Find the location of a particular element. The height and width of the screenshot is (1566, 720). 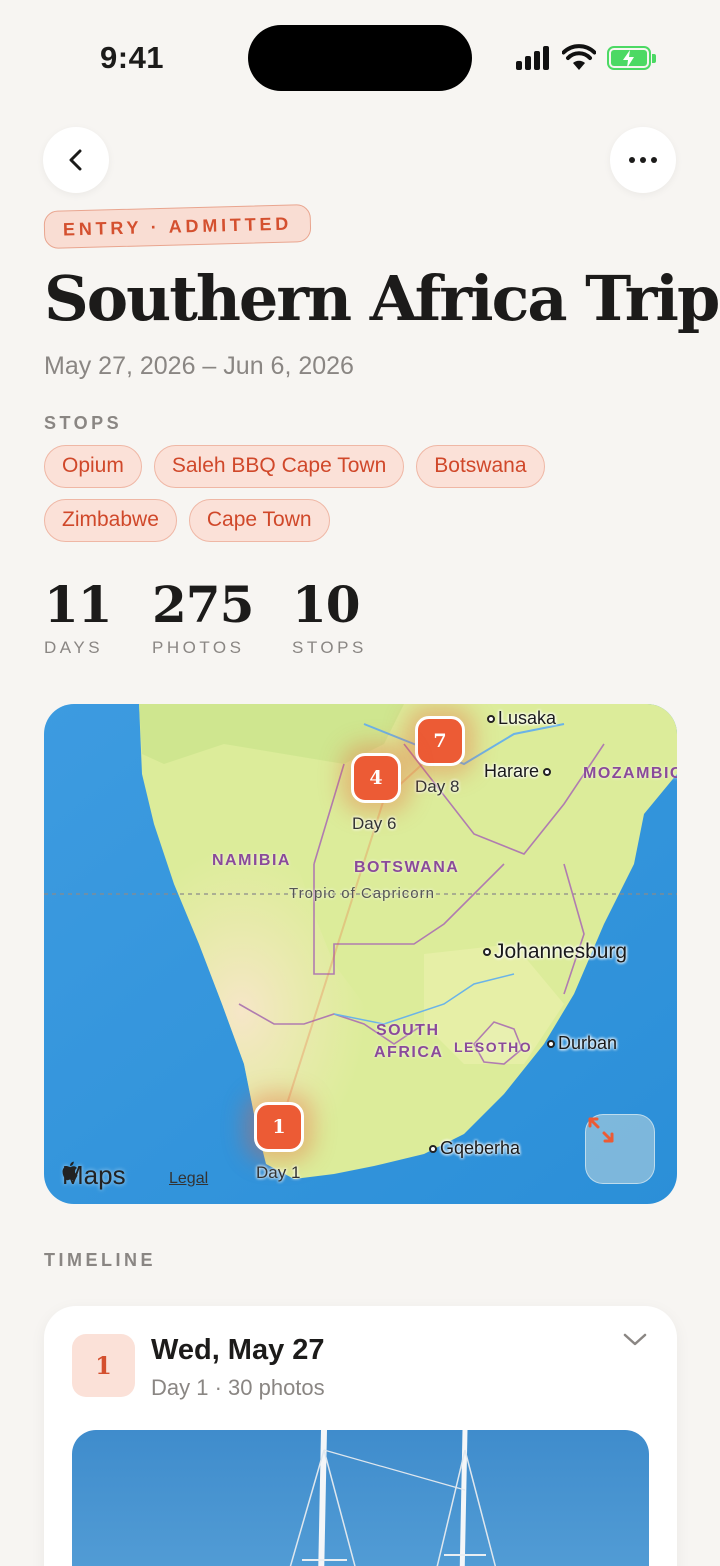

map-country-label: MOZAMBIC is located at coordinates (630, 773).